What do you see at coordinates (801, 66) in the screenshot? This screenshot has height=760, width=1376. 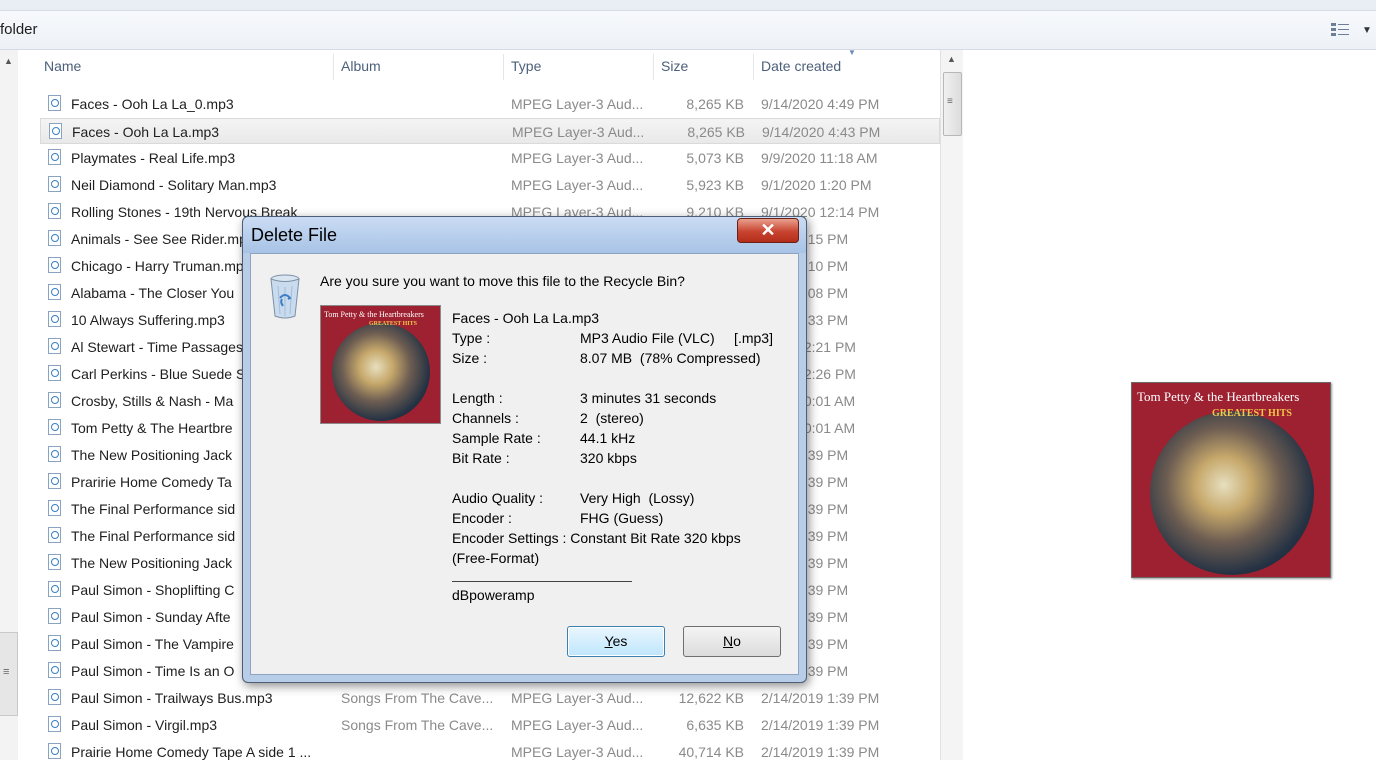 I see `column-header-date-created: Date created` at bounding box center [801, 66].